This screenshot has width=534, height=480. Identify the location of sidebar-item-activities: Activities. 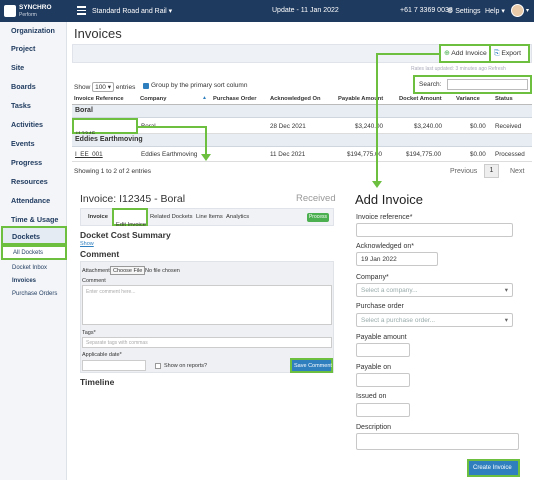
(27, 124).